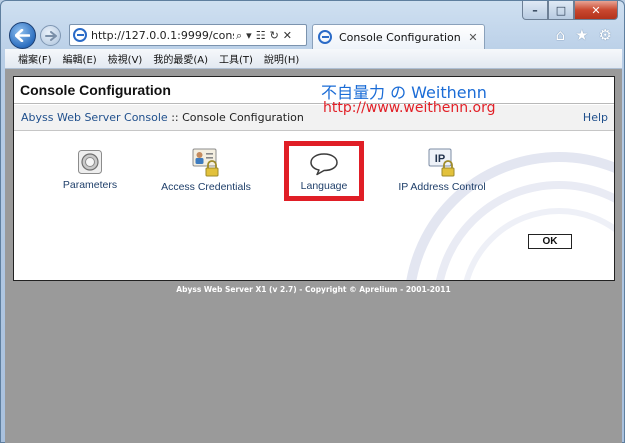 The image size is (625, 443). Describe the element at coordinates (441, 187) in the screenshot. I see `ip-address-control-label: IP Address Control` at that location.